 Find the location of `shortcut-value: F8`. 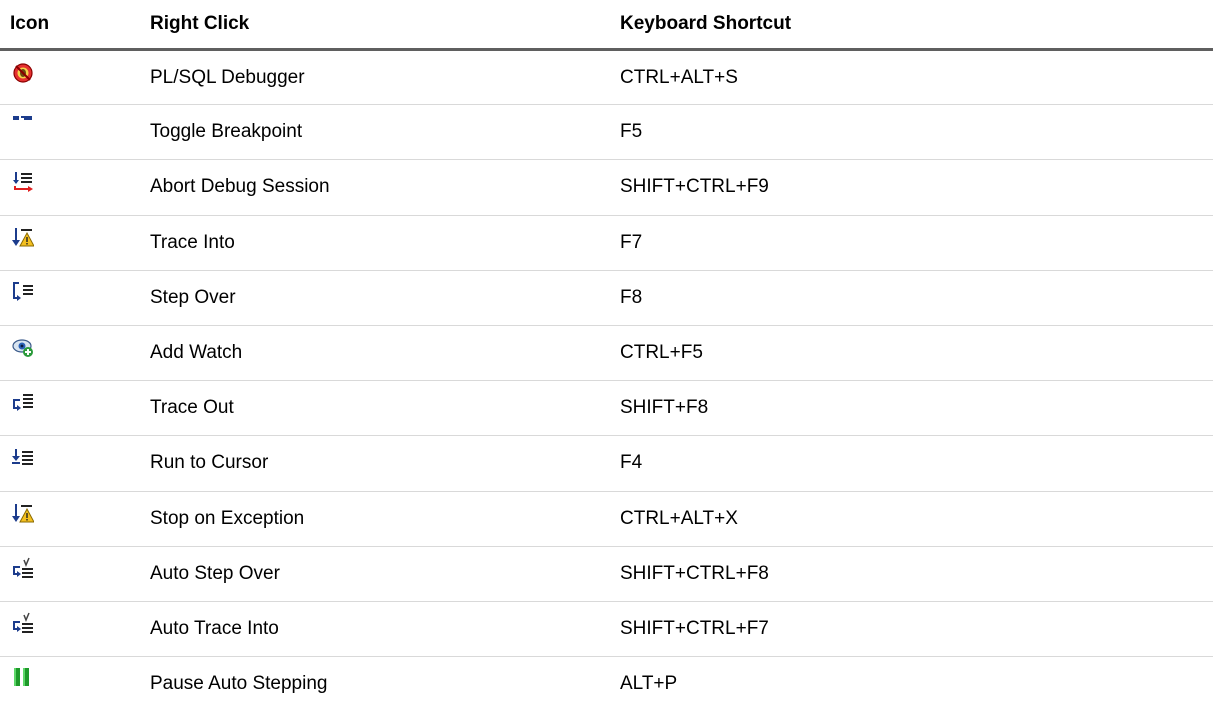

shortcut-value: F8 is located at coordinates (912, 298).